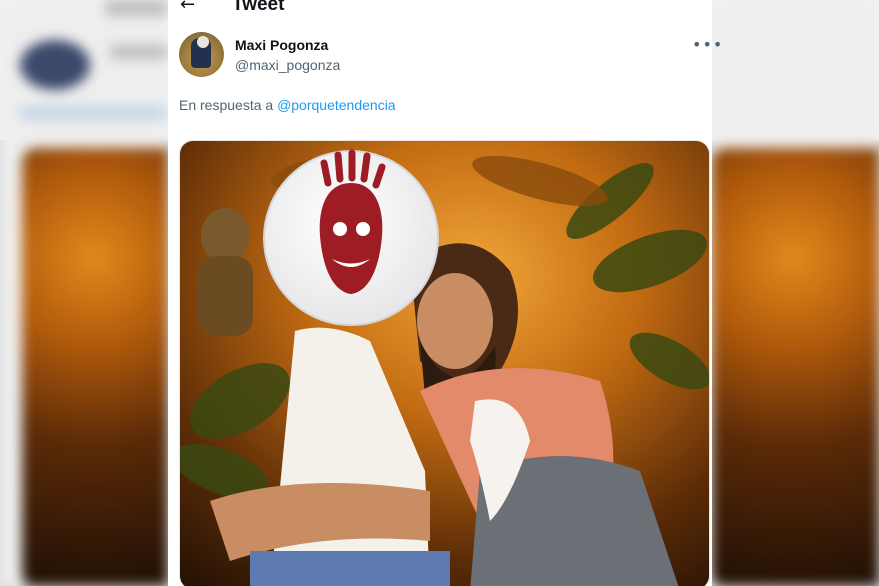 This screenshot has height=586, width=879. I want to click on tweet-header: ← Tweet, so click(440, 10).